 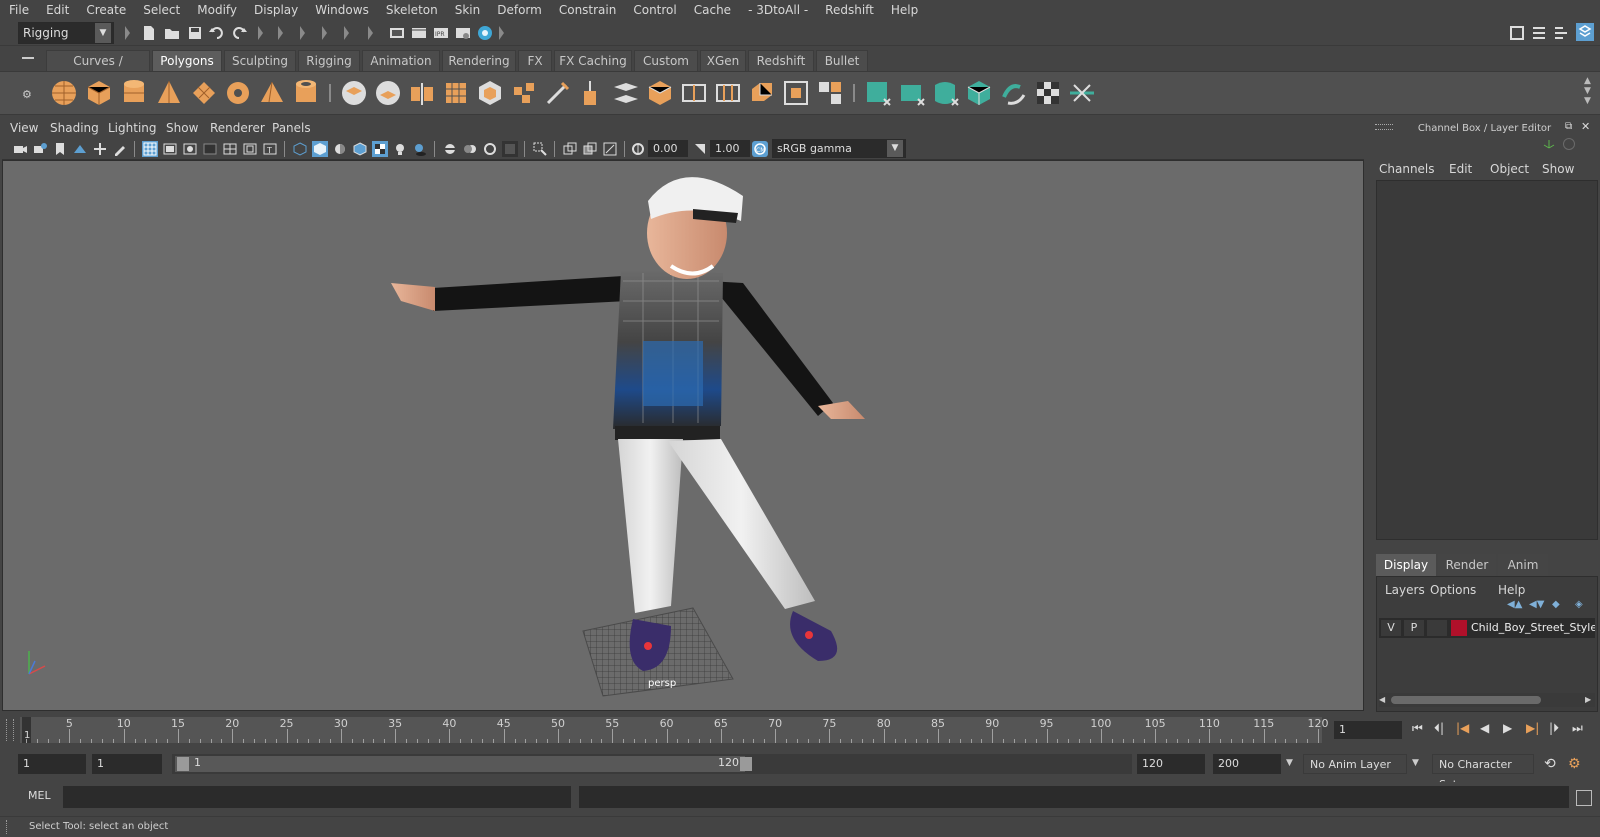 What do you see at coordinates (190, 149) in the screenshot?
I see `resolution-gate-icon` at bounding box center [190, 149].